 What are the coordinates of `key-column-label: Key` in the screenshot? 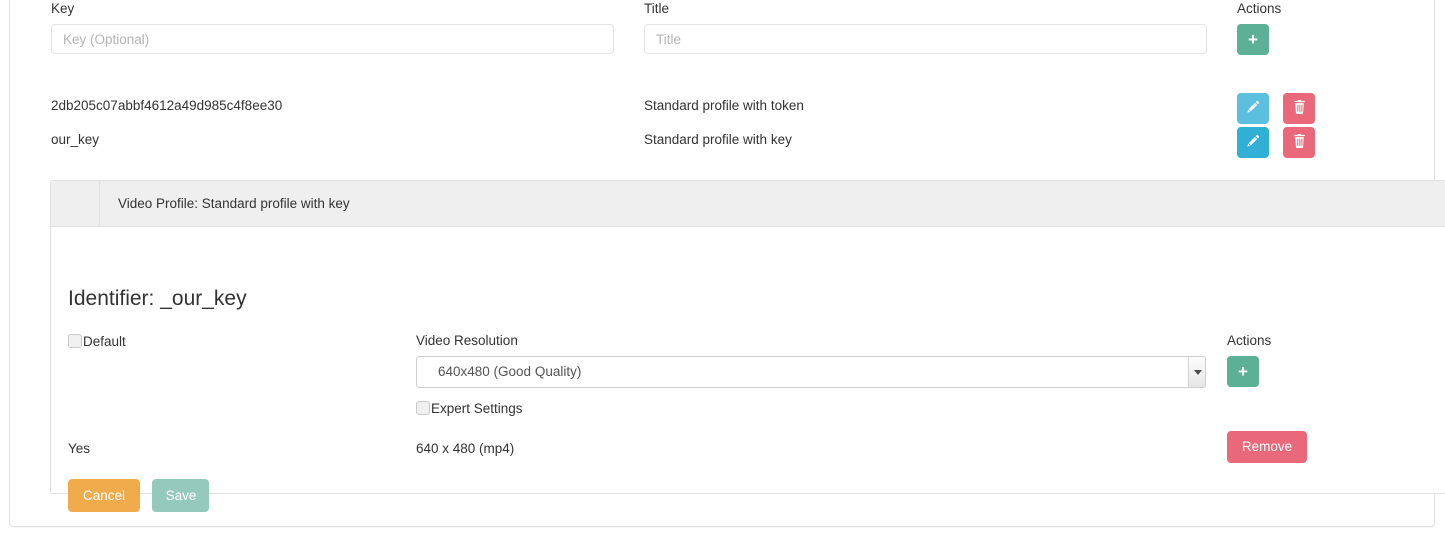 It's located at (63, 8).